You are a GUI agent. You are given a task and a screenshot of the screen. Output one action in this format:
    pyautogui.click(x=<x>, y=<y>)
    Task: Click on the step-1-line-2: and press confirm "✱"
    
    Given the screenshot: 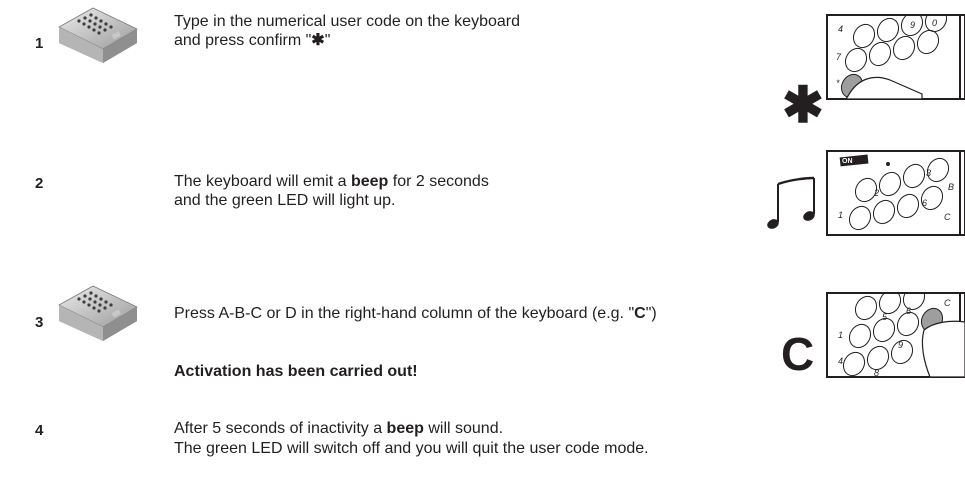 What is the action you would take?
    pyautogui.click(x=252, y=40)
    